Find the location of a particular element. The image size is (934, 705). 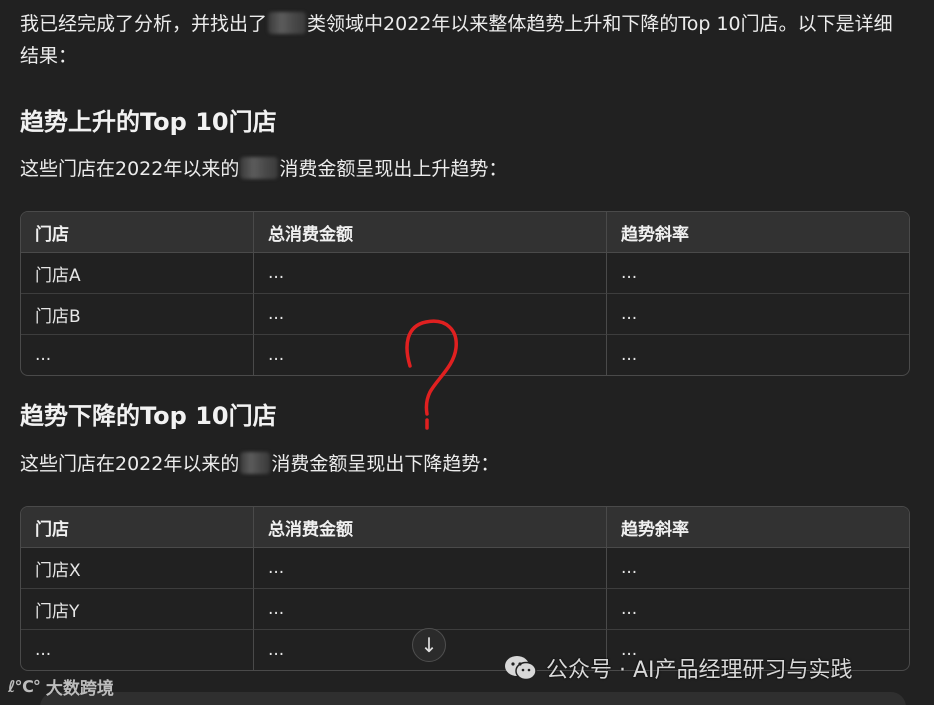

up-section-heading: 趋势上升的Top 10门店 is located at coordinates (148, 122).